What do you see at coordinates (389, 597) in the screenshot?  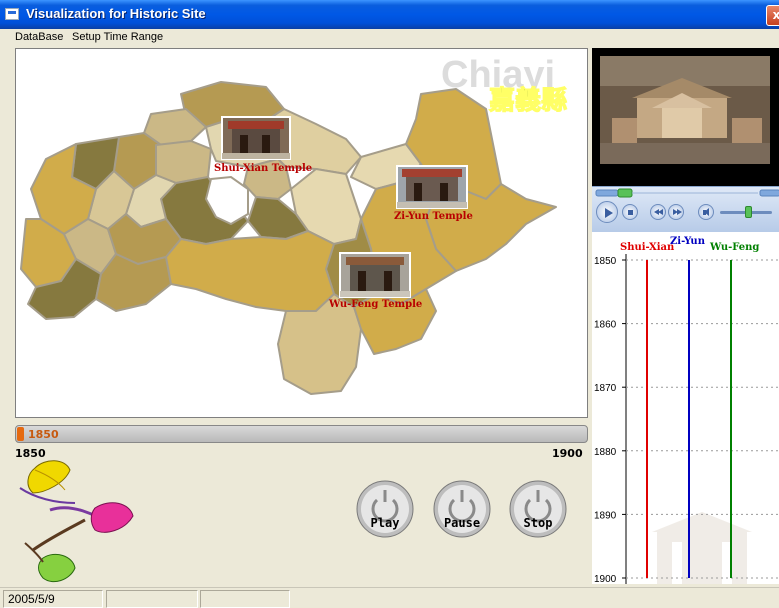 I see `status-bar: 2005/5/9` at bounding box center [389, 597].